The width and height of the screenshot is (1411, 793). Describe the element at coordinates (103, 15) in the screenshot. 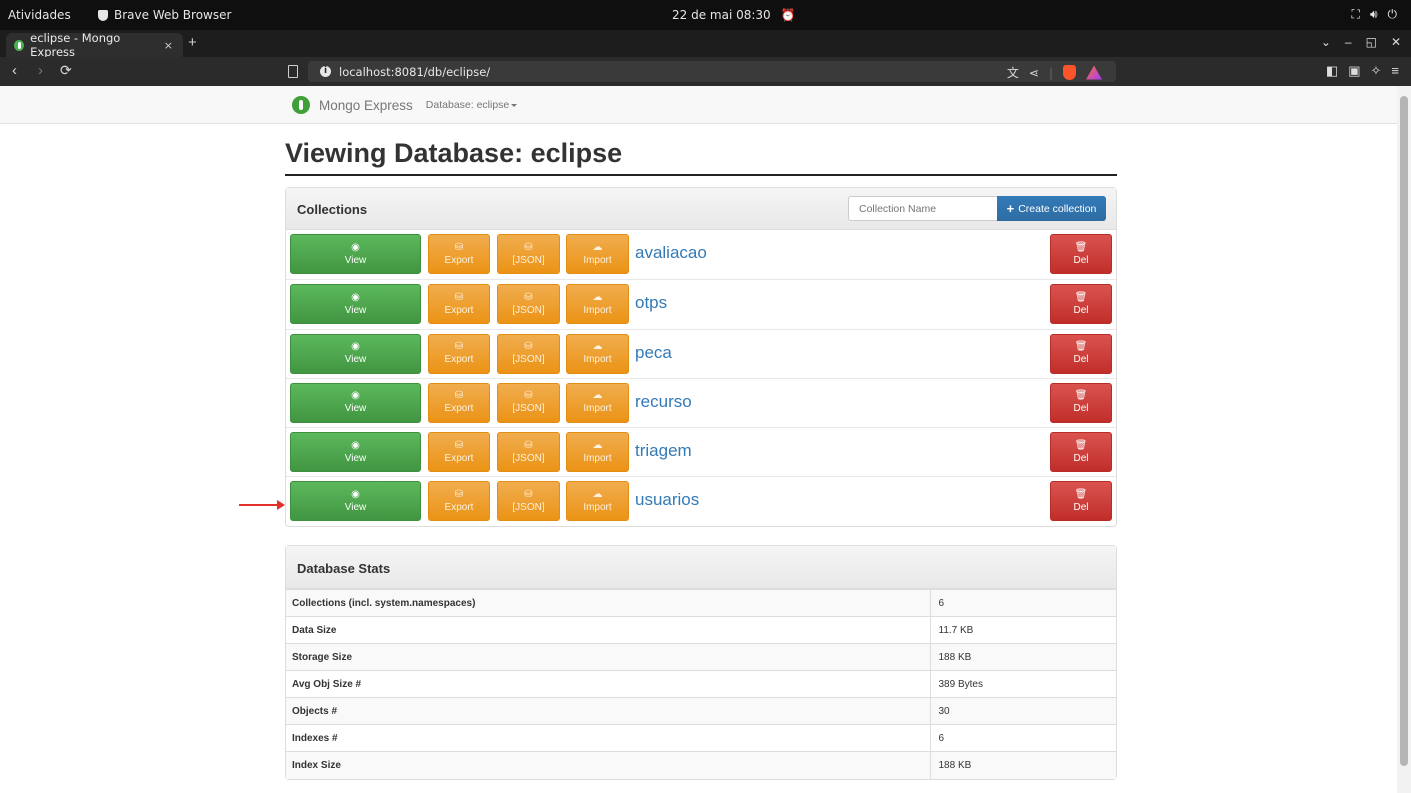

I see `brave-lion-icon` at that location.